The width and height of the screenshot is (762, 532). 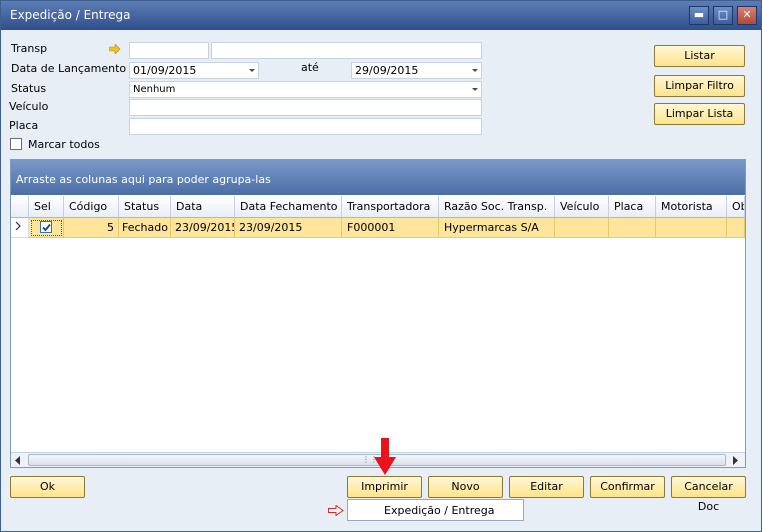 What do you see at coordinates (29, 106) in the screenshot?
I see `veiculo-label: Veículo` at bounding box center [29, 106].